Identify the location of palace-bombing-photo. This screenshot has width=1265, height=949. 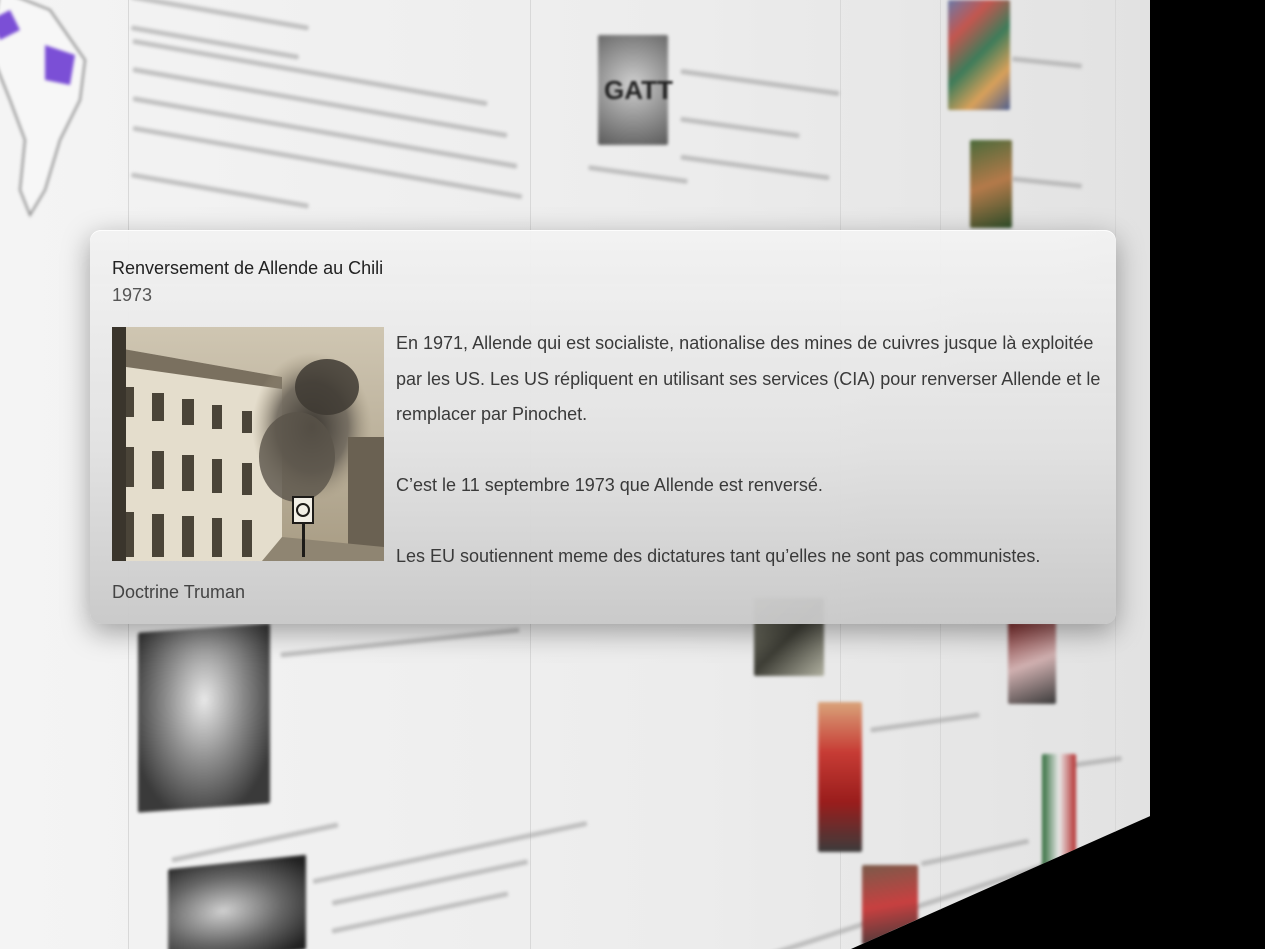
(248, 444).